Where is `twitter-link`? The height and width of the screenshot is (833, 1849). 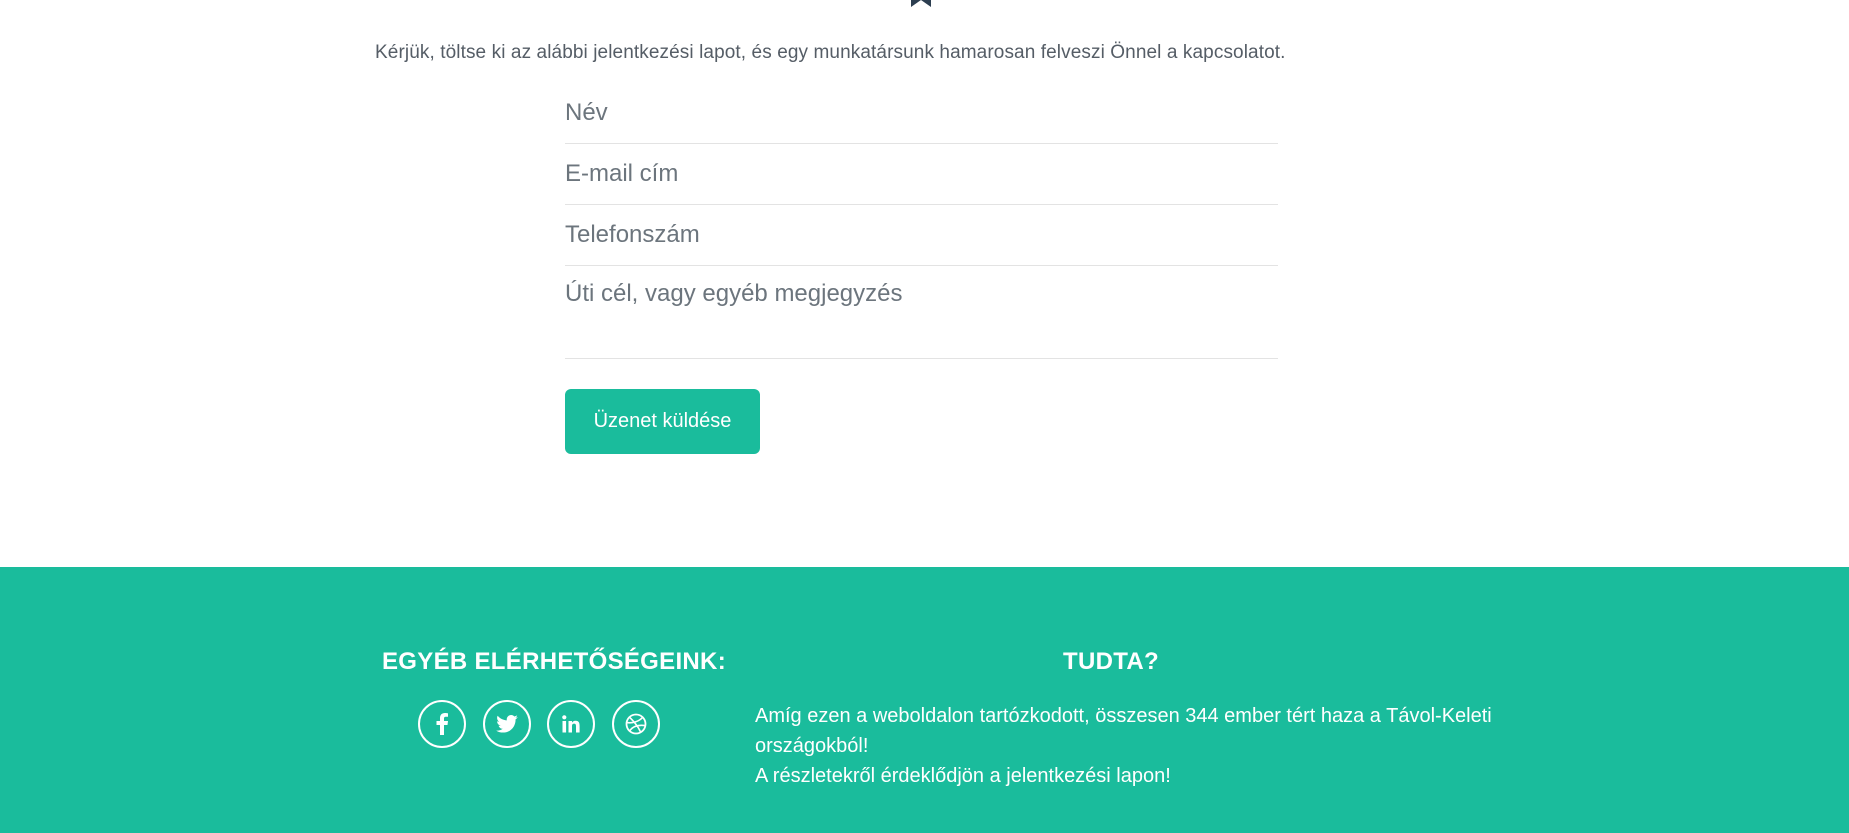 twitter-link is located at coordinates (507, 724).